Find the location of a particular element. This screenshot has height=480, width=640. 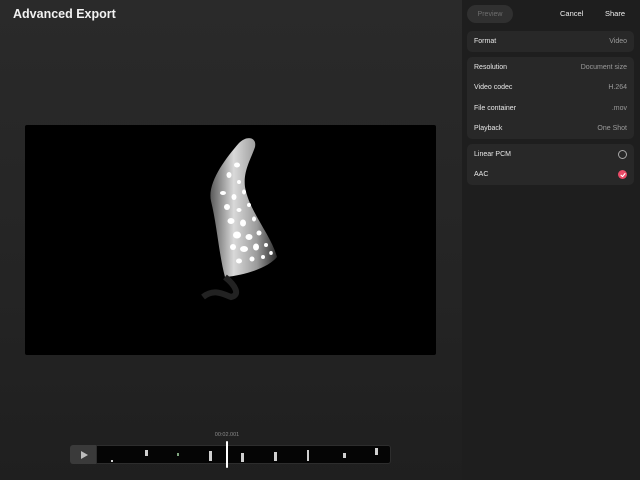

timeline-filmstrip is located at coordinates (243, 454).